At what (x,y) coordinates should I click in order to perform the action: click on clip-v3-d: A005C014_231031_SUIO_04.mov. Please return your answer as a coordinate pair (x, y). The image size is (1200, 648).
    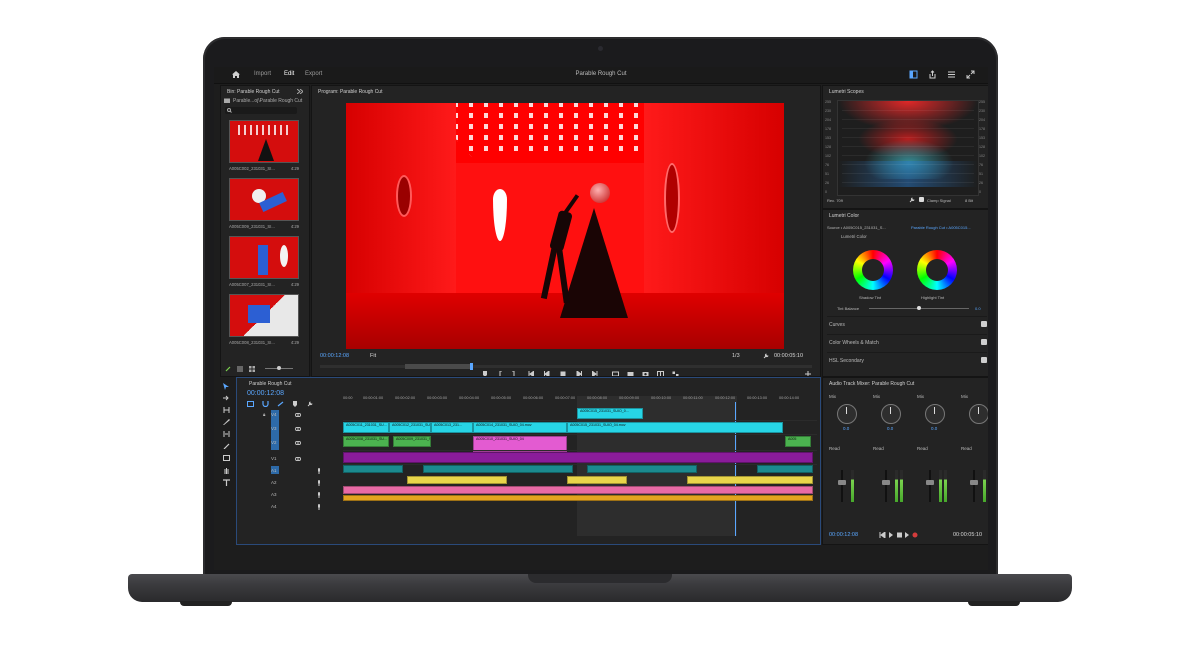
    Looking at the image, I should click on (520, 427).